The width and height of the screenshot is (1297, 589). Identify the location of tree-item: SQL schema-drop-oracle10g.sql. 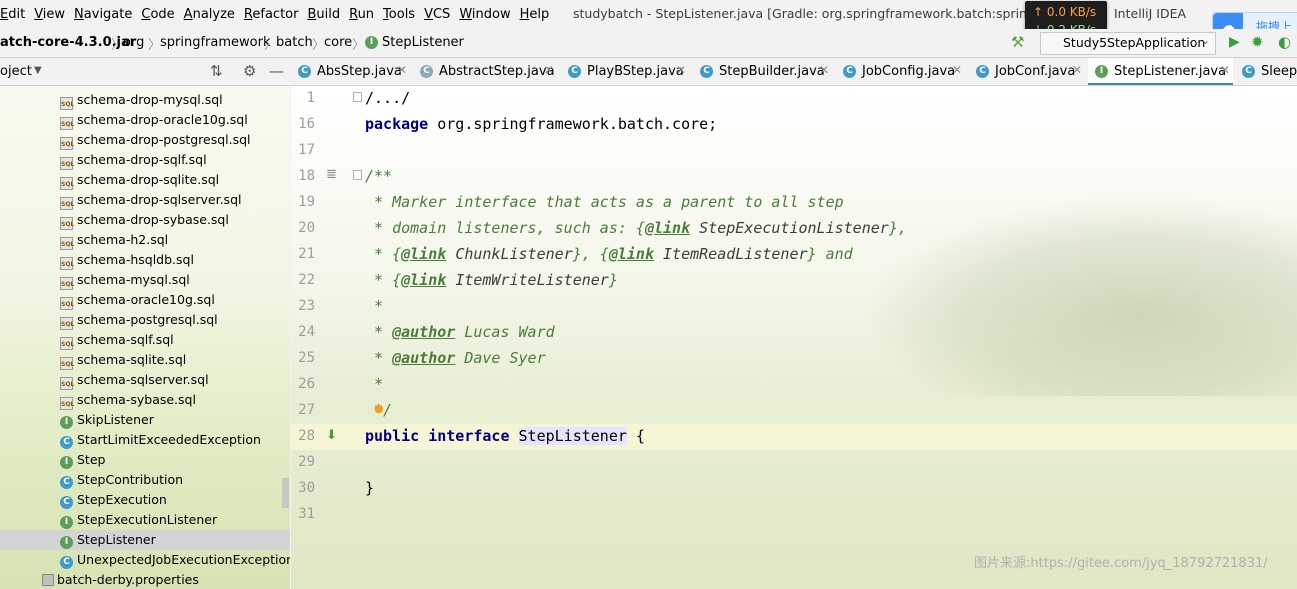
(145, 120).